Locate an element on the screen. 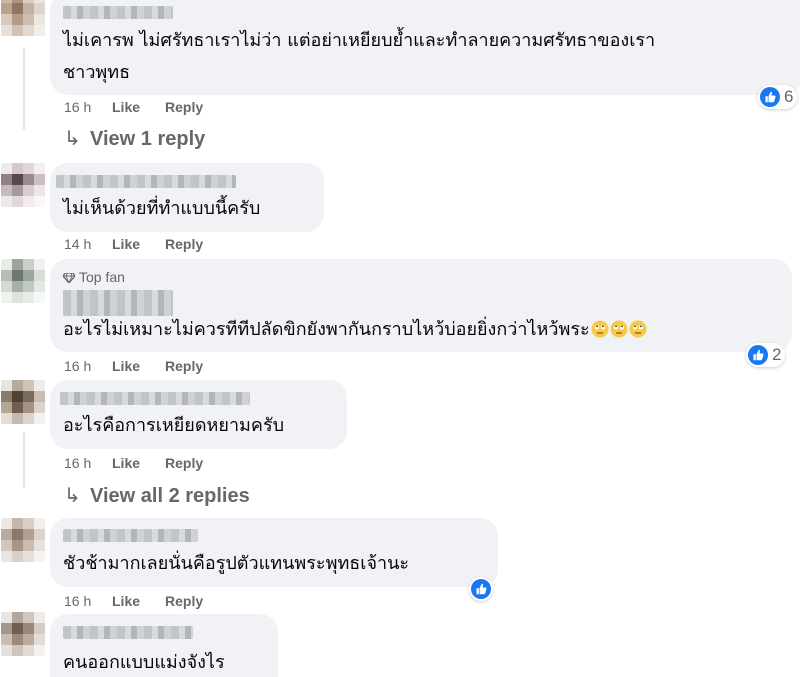  comment-actions: 14 h Like Reply is located at coordinates (133, 244).